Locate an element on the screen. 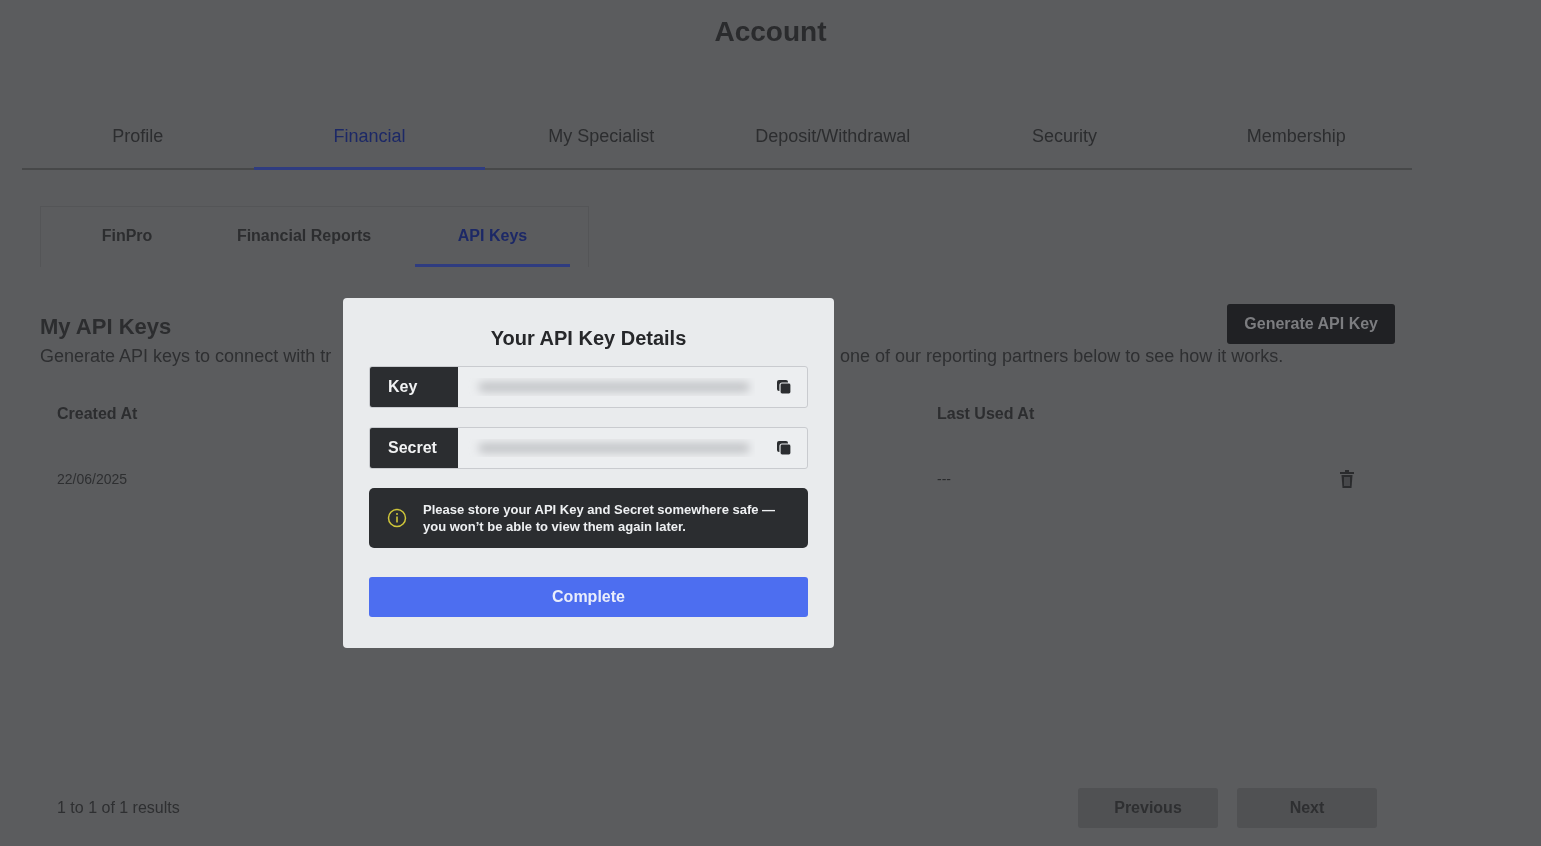 The image size is (1541, 846). info-icon is located at coordinates (397, 518).